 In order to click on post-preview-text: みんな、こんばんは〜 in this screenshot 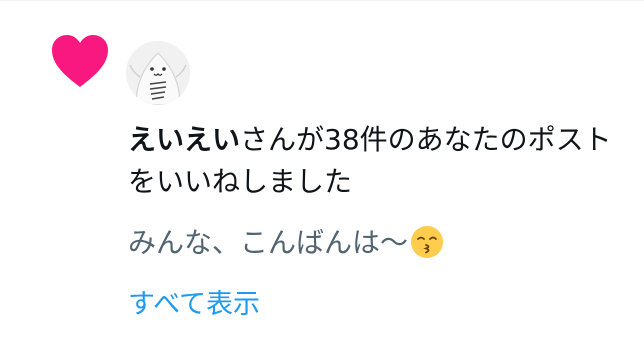, I will do `click(268, 242)`.